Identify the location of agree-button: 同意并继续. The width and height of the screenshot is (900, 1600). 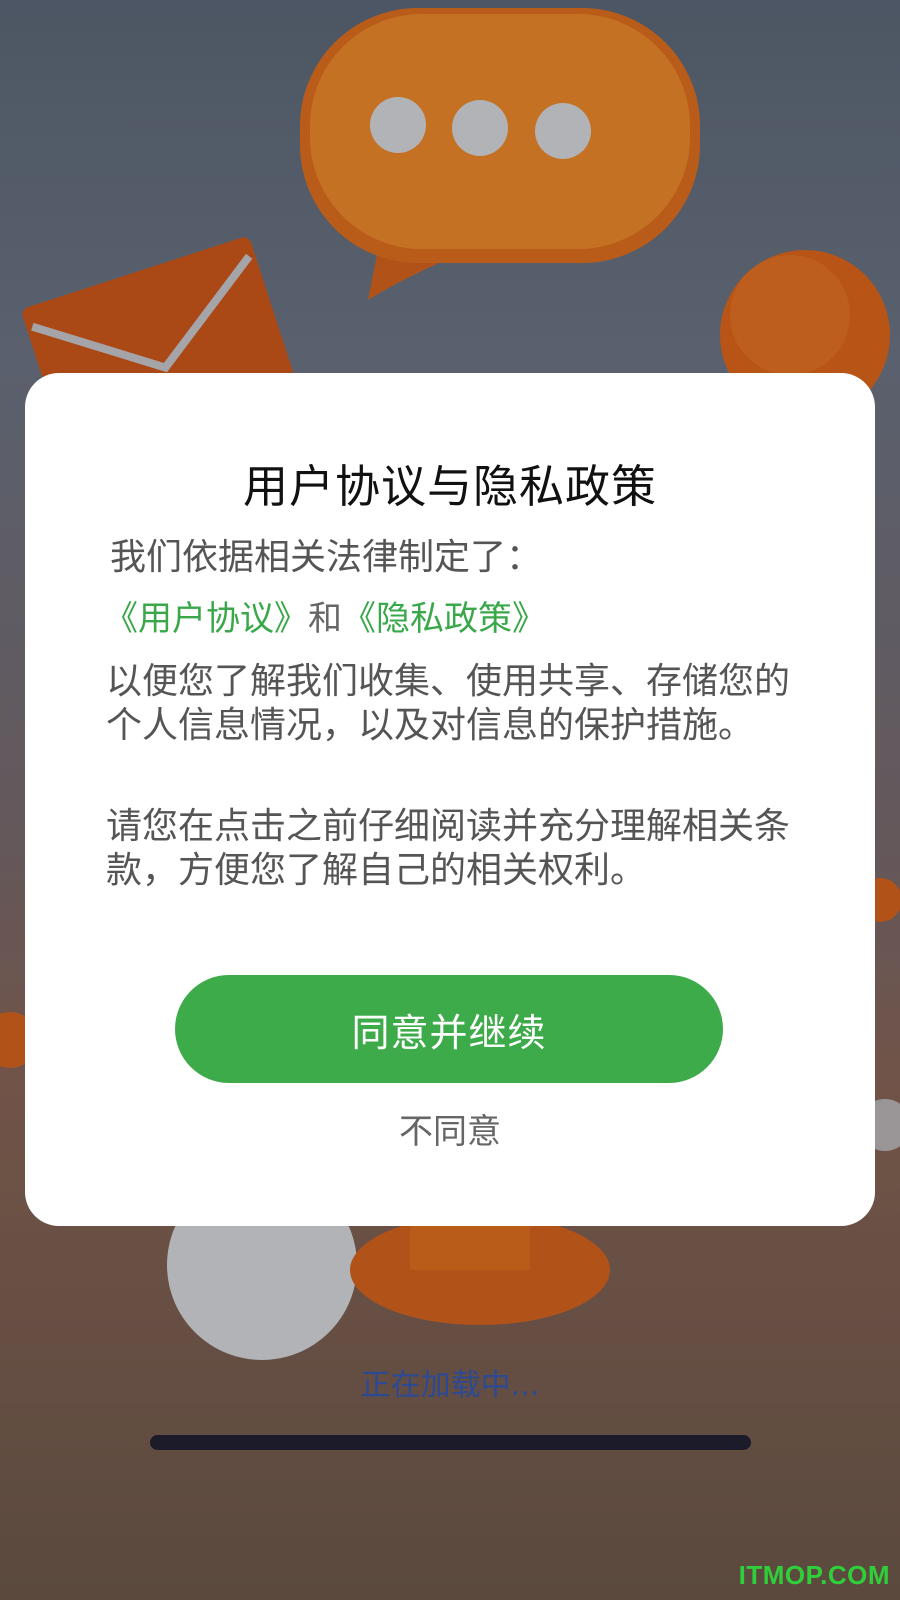
(449, 1029).